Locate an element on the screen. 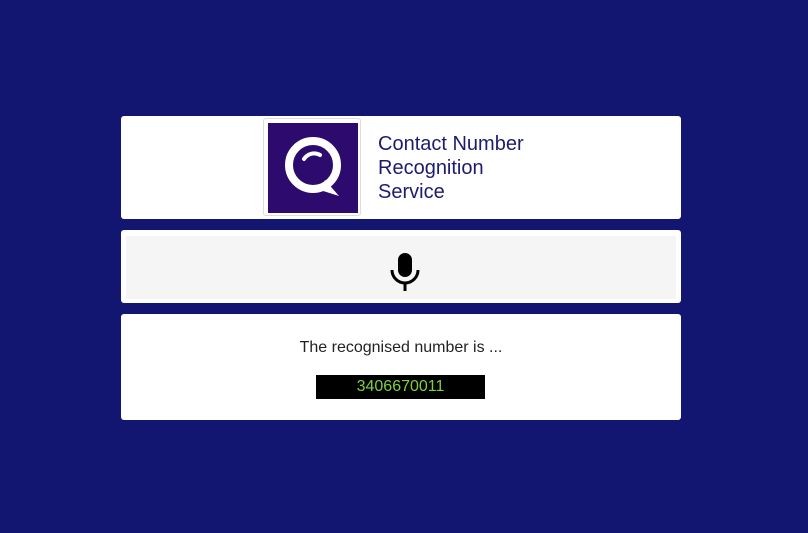  header-card: Contact Number Recognition Service is located at coordinates (401, 167).